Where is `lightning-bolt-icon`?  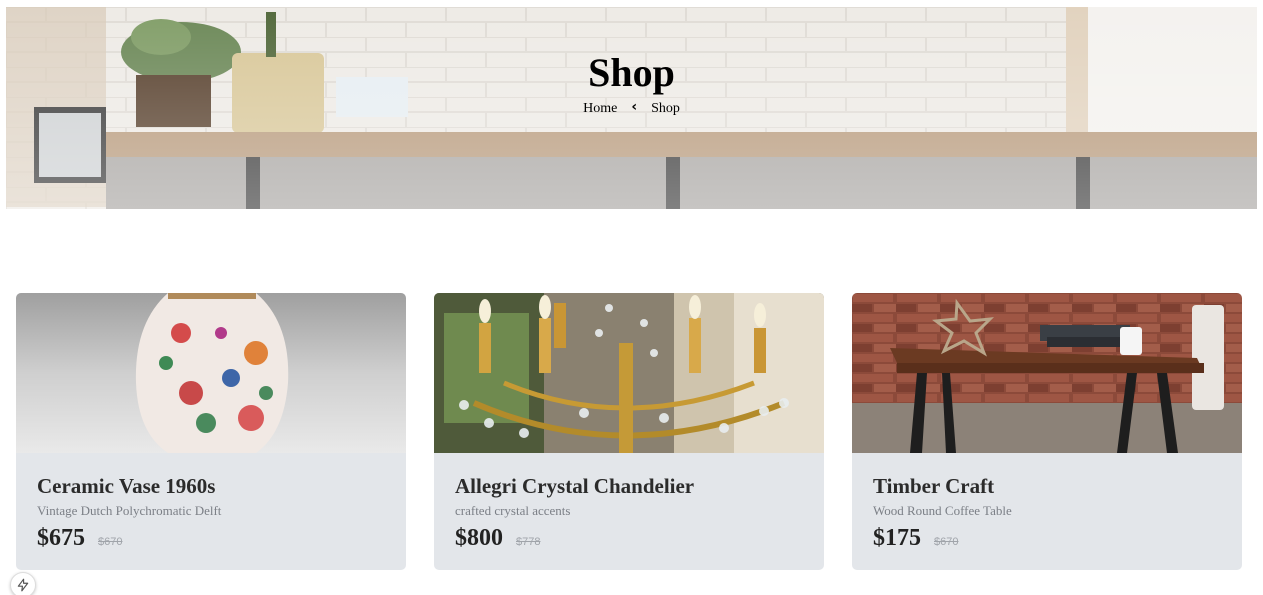 lightning-bolt-icon is located at coordinates (23, 585).